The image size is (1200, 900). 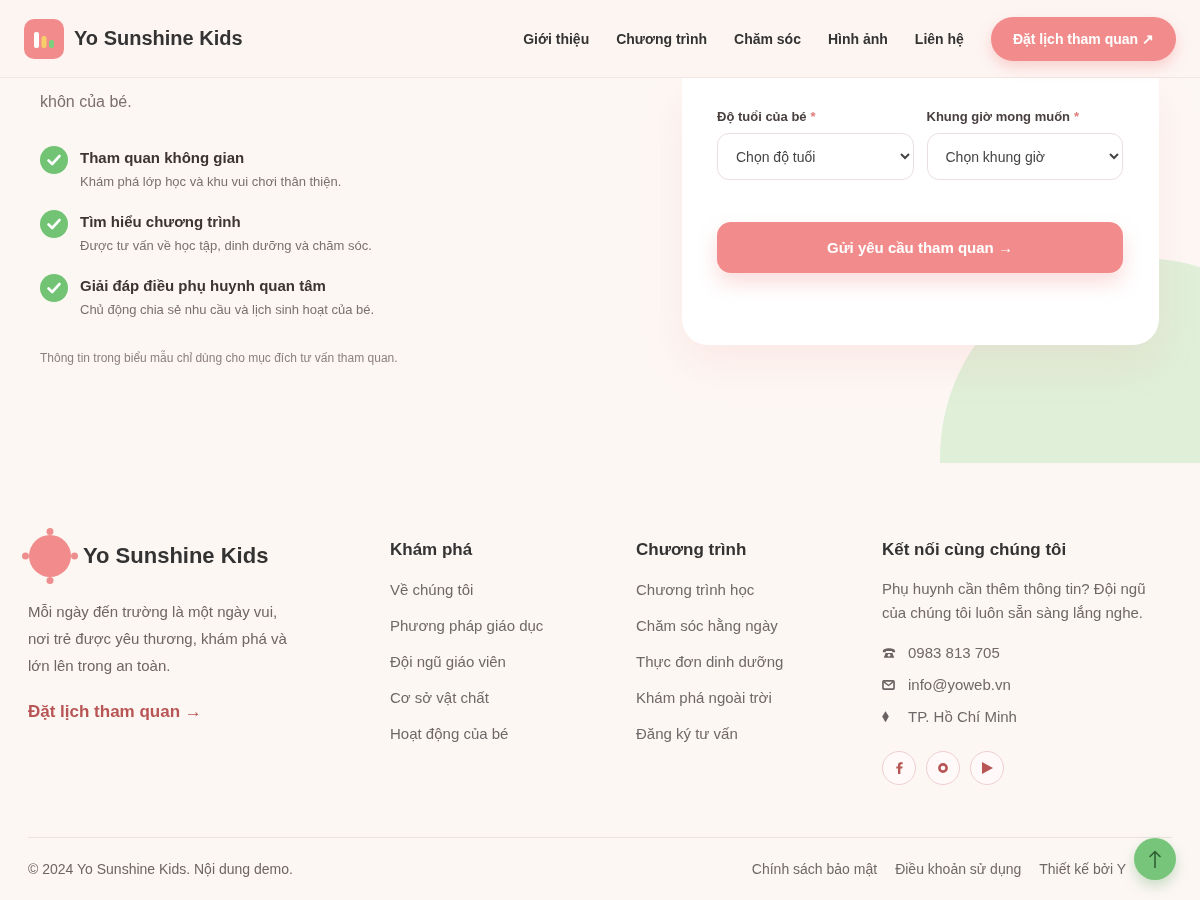 I want to click on select-field: Chọn độ tuổi, so click(x=815, y=156).